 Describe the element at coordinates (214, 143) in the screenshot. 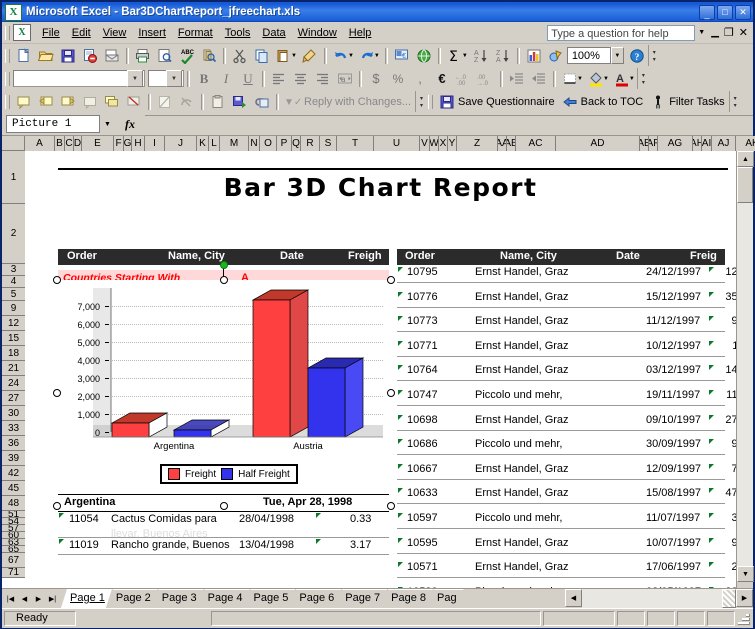

I see `col-L: L` at that location.